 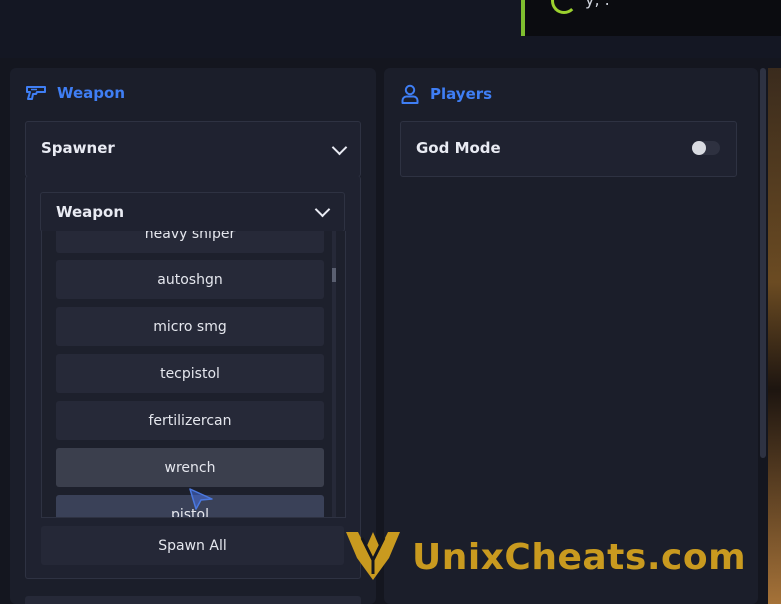 What do you see at coordinates (597, 4) in the screenshot?
I see `top-overlay-text: y, .` at bounding box center [597, 4].